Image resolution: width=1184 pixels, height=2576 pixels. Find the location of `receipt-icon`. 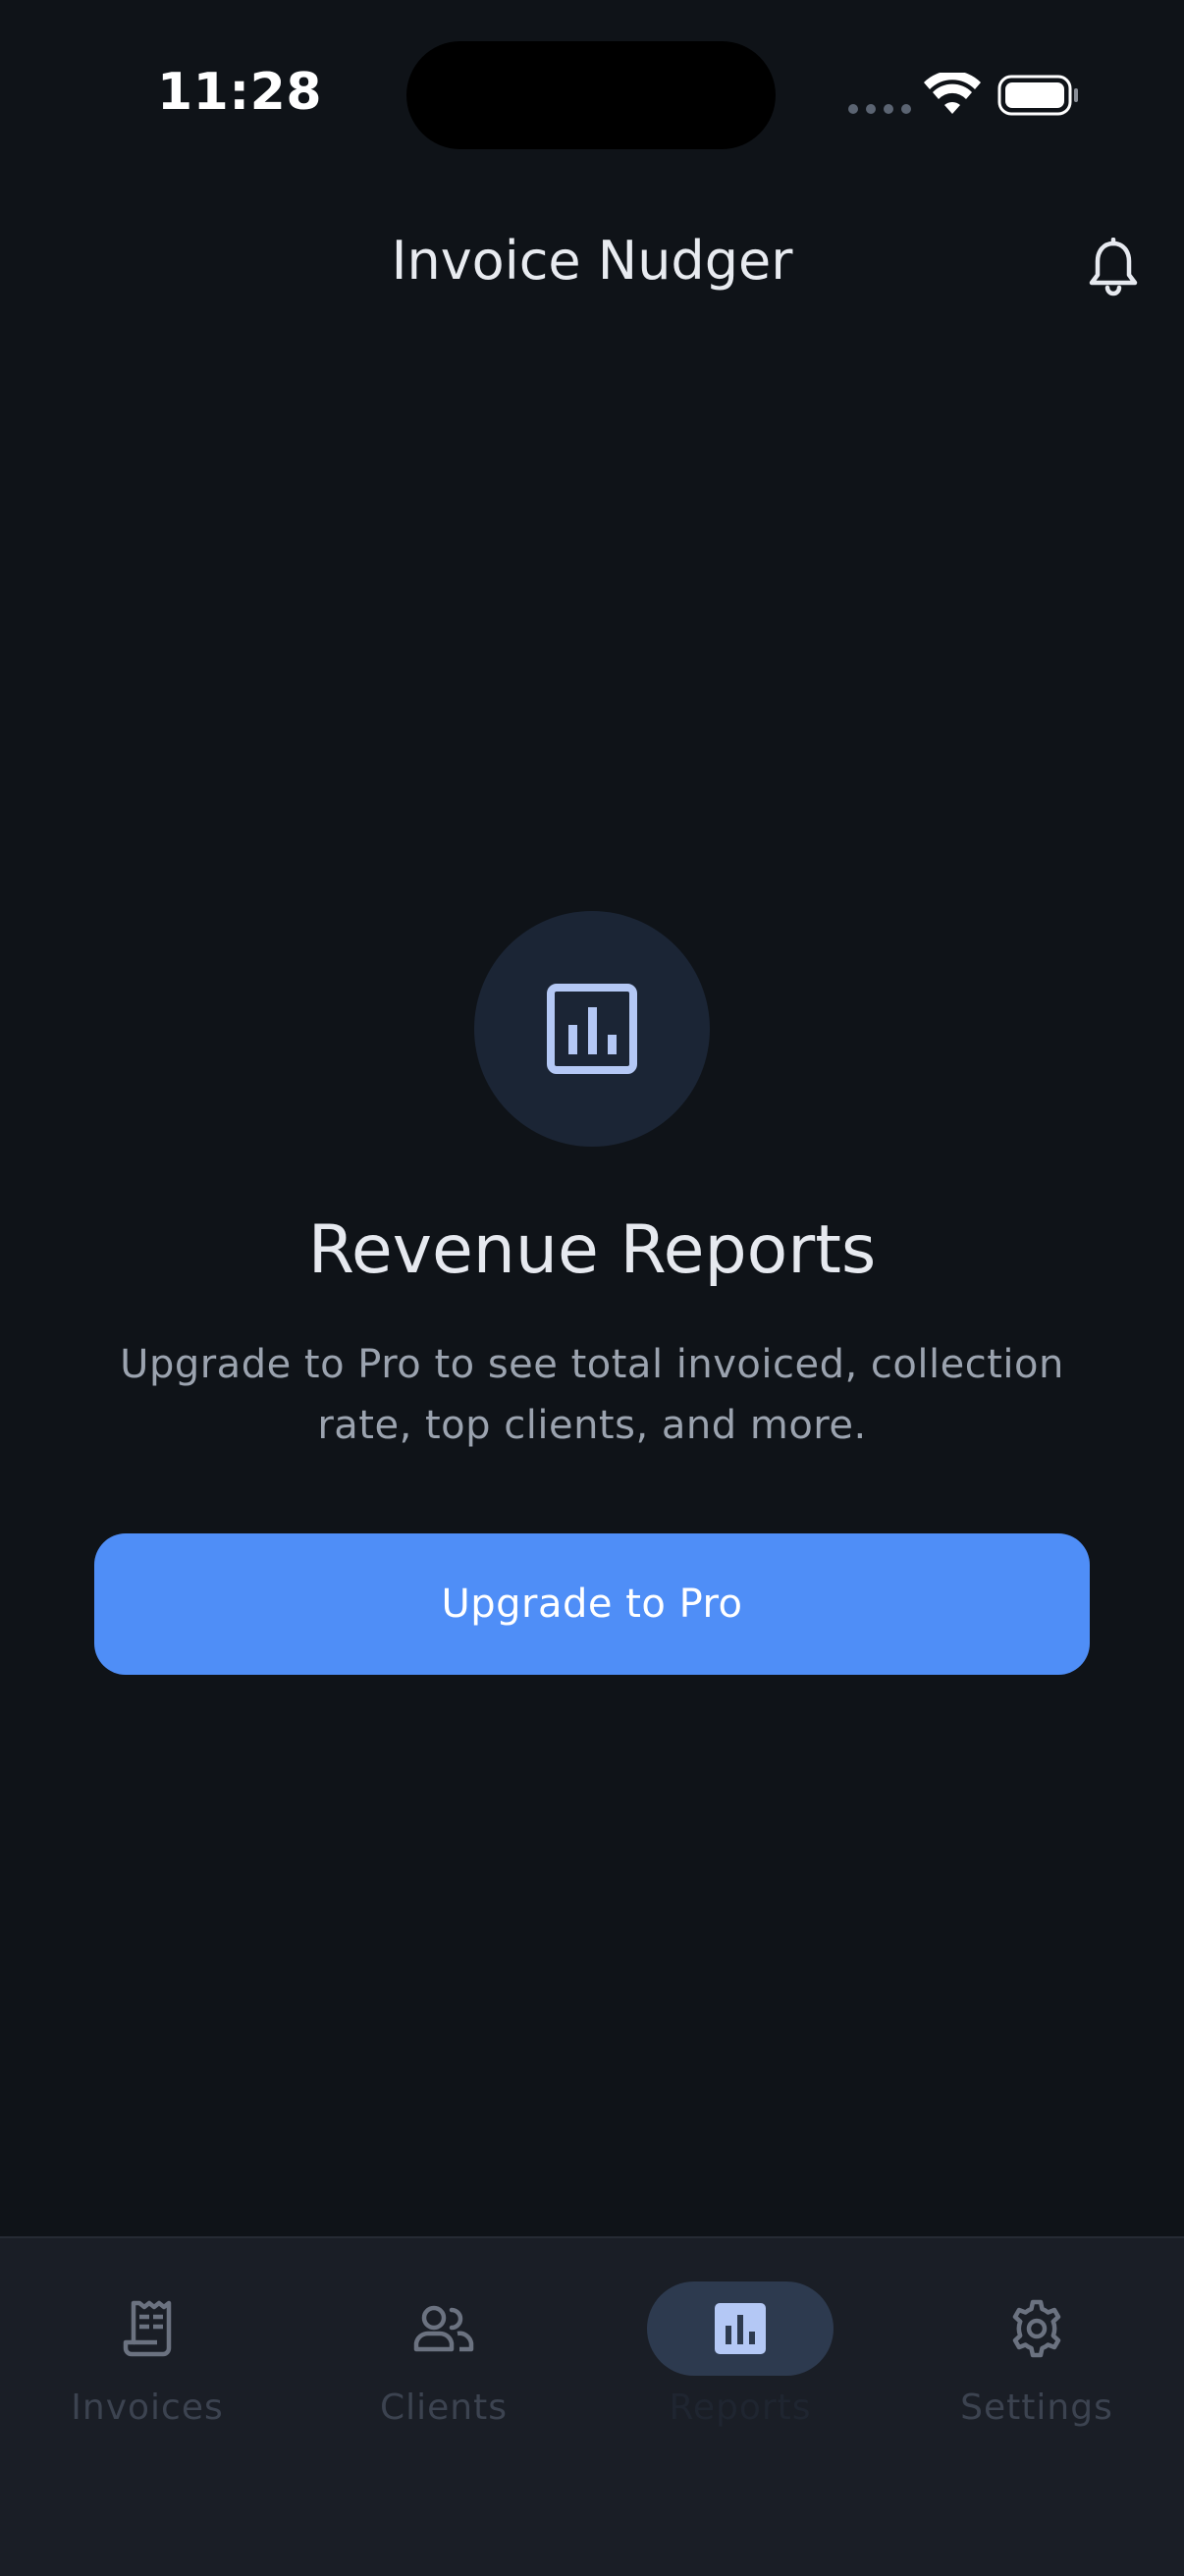

receipt-icon is located at coordinates (148, 2328).